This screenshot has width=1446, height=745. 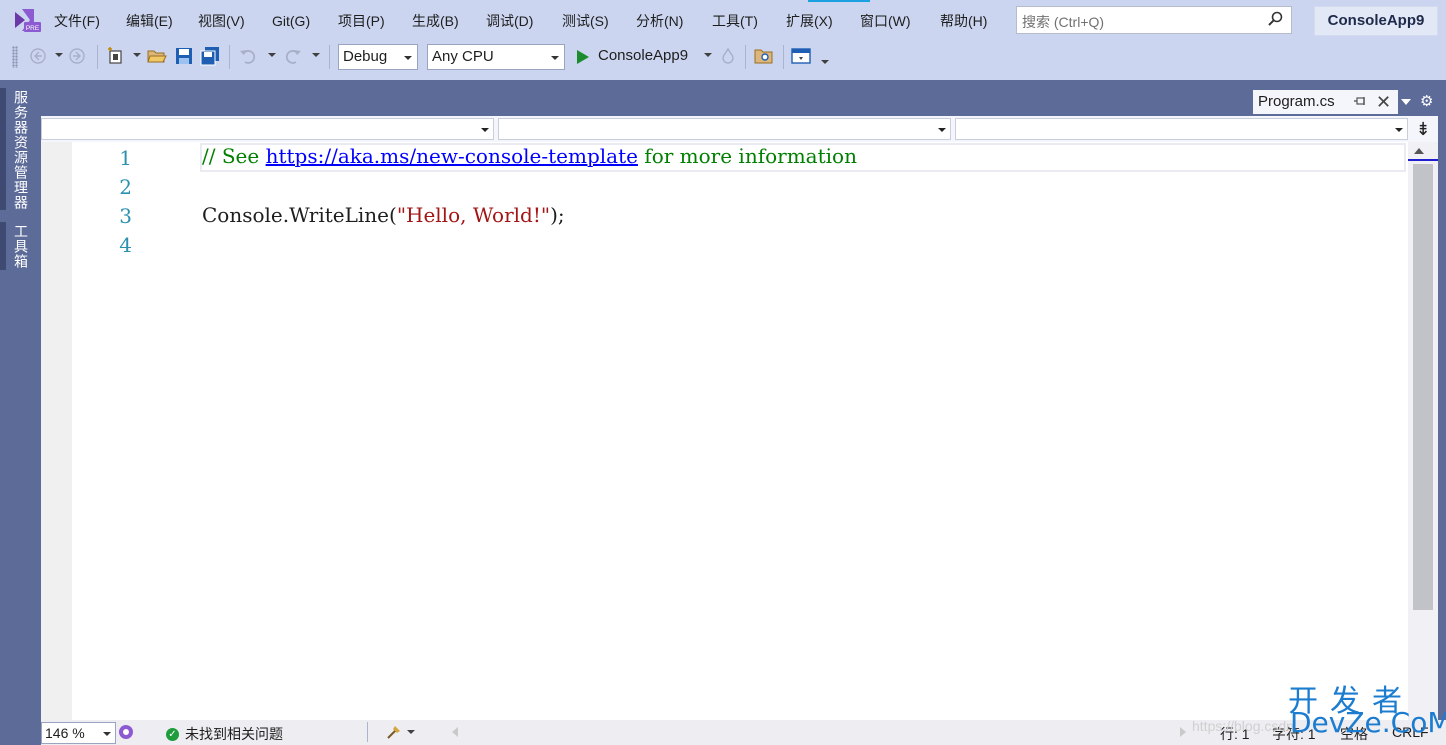 What do you see at coordinates (184, 56) in the screenshot?
I see `save-icon` at bounding box center [184, 56].